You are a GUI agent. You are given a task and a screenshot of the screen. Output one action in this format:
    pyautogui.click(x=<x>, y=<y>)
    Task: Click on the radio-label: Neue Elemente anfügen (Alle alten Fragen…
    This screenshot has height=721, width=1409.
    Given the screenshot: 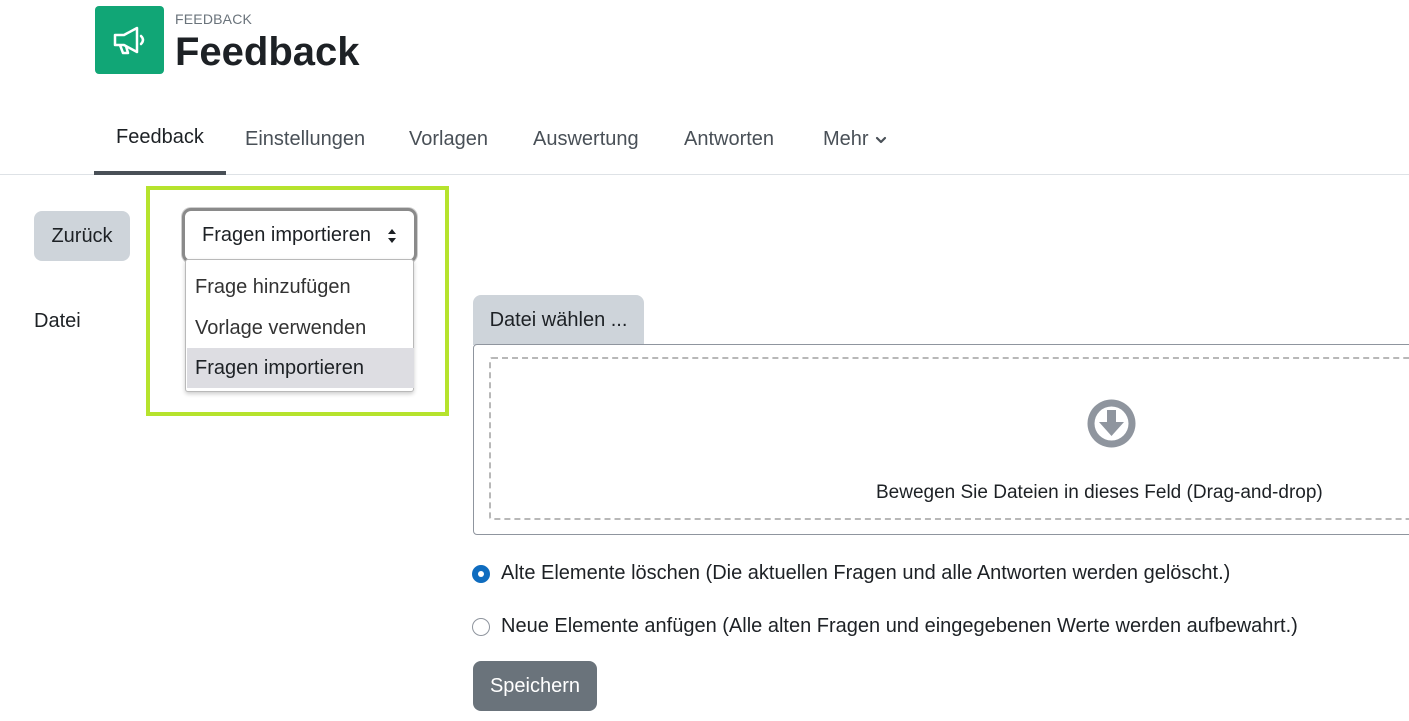 What is the action you would take?
    pyautogui.click(x=899, y=626)
    